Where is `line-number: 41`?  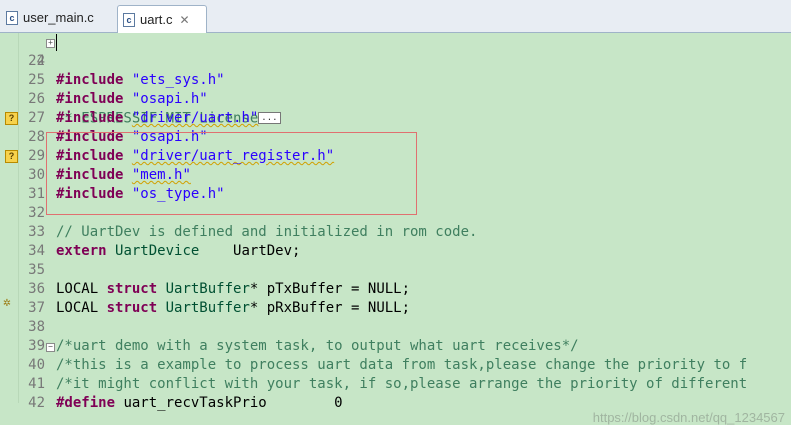 line-number: 41 is located at coordinates (36, 384).